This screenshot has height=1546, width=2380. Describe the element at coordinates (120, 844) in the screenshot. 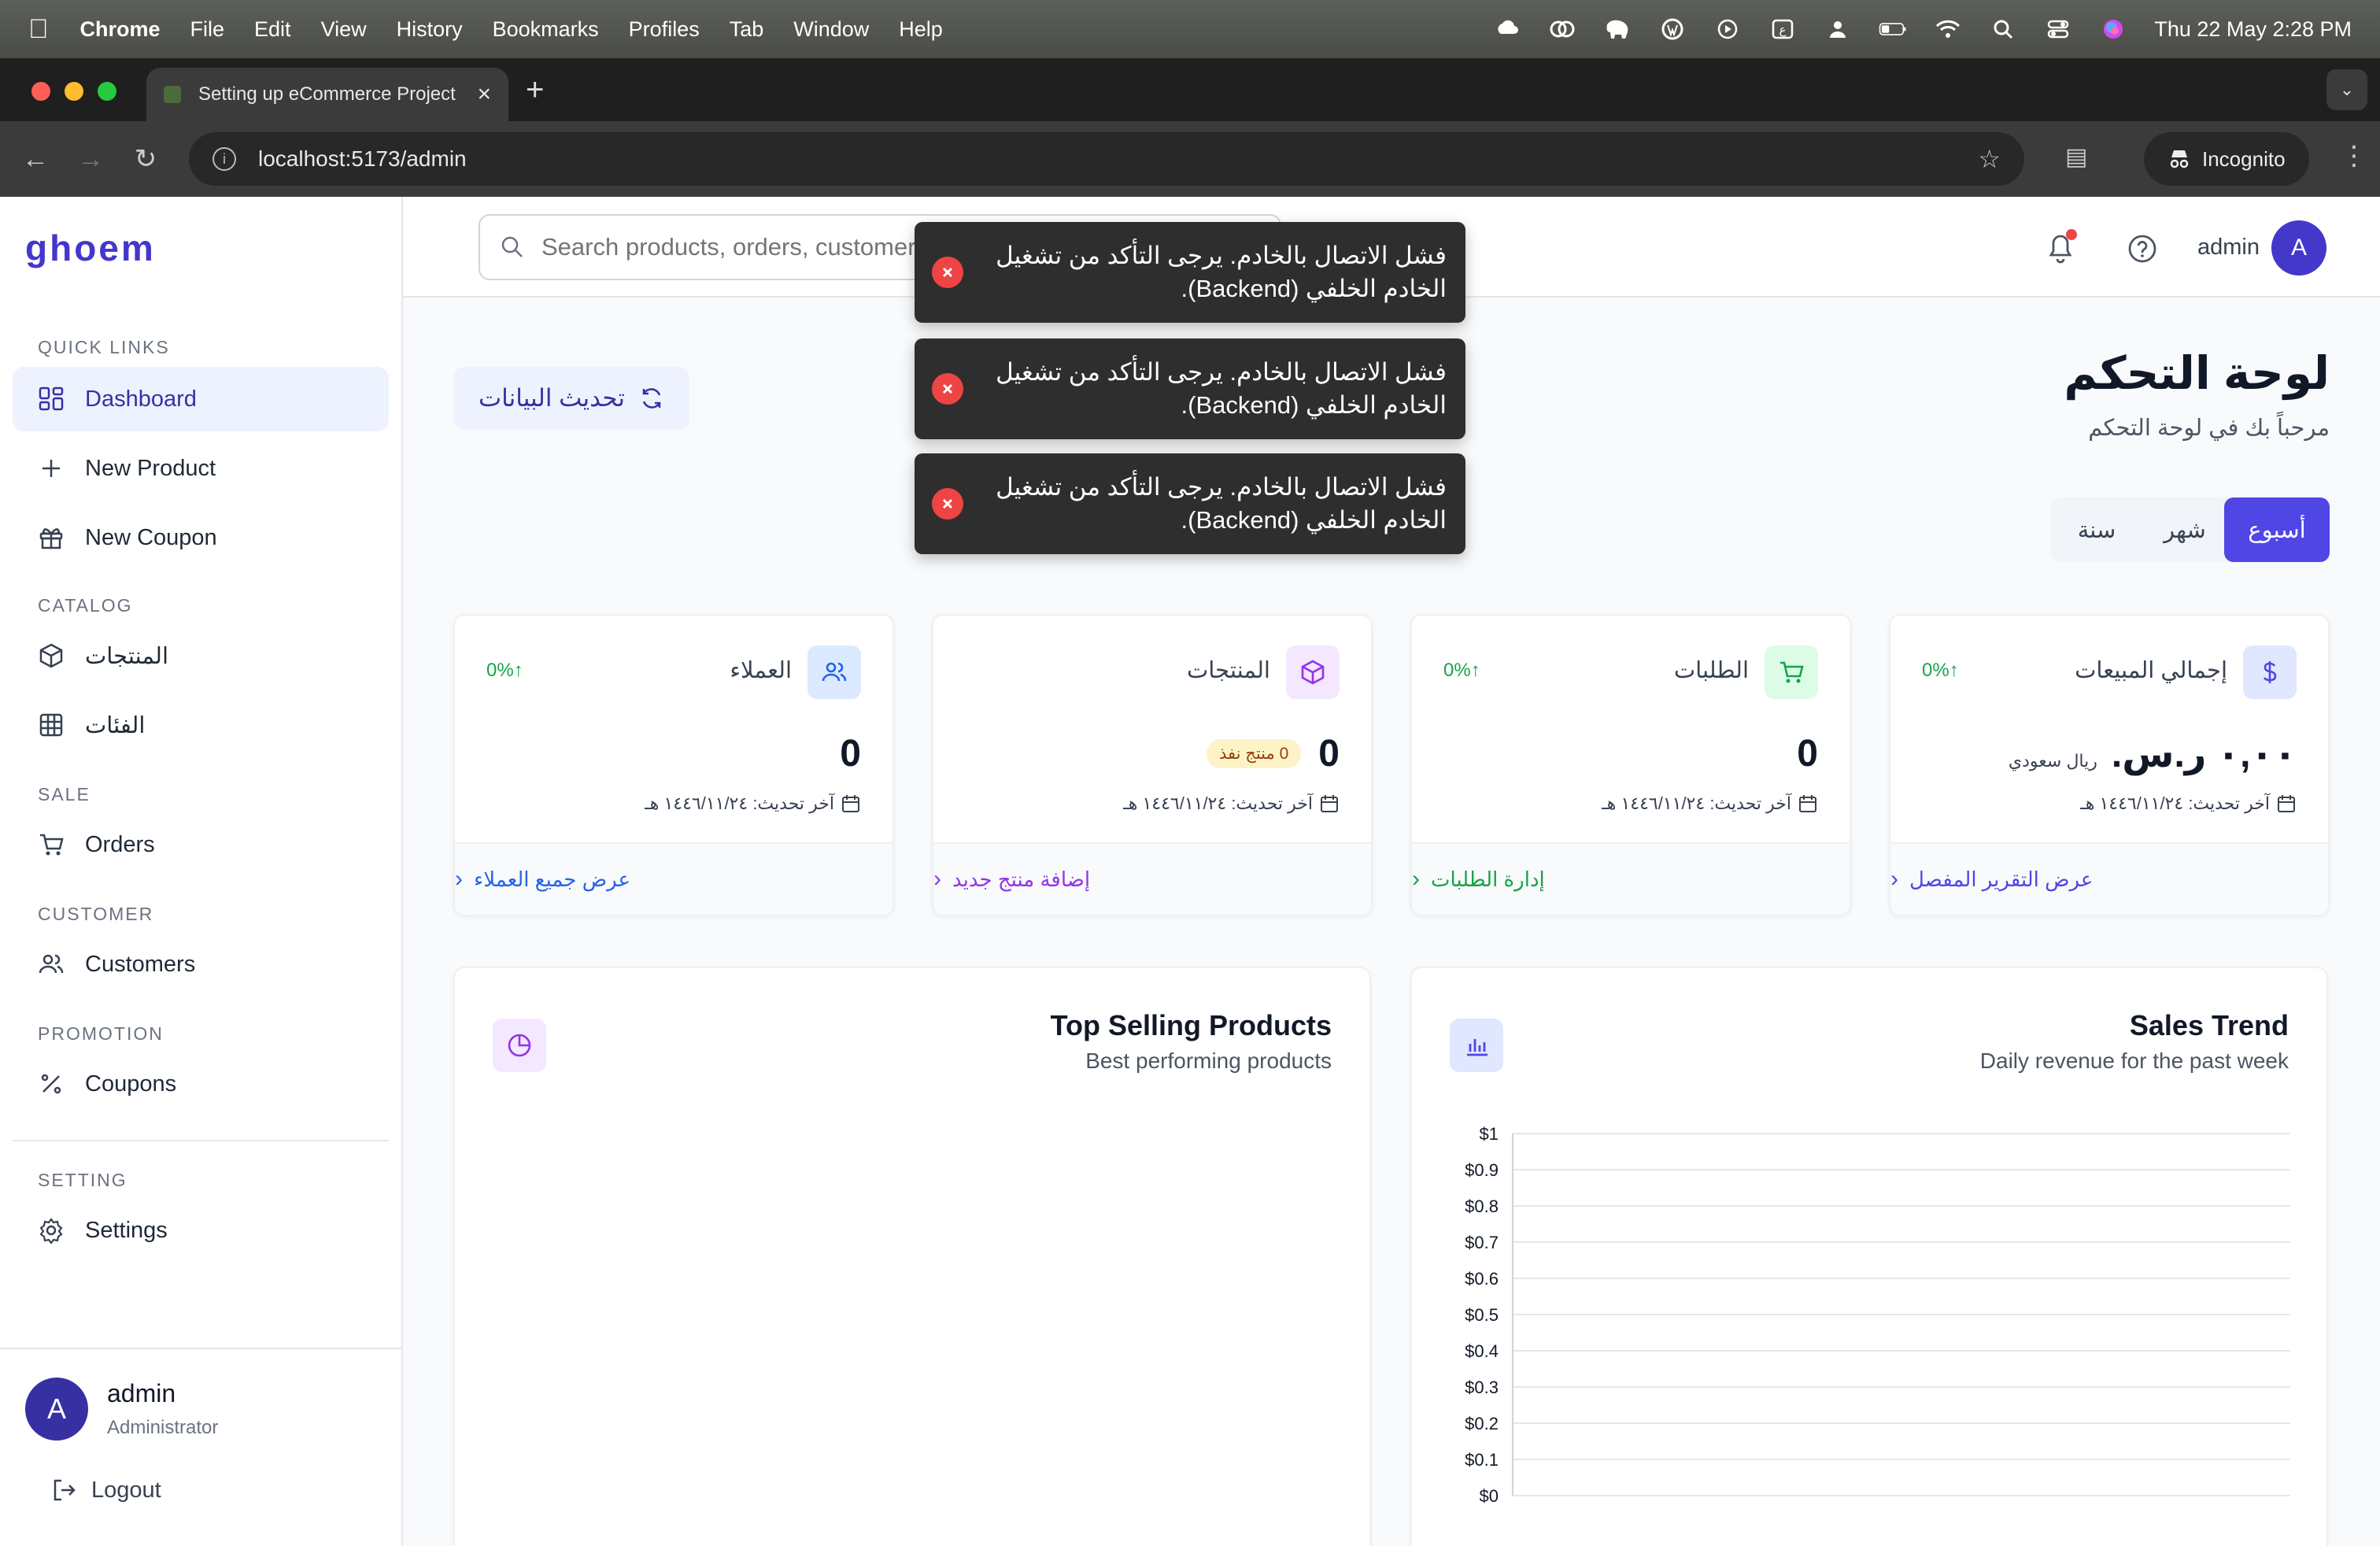

I see `sidebar-item-label: Orders` at that location.